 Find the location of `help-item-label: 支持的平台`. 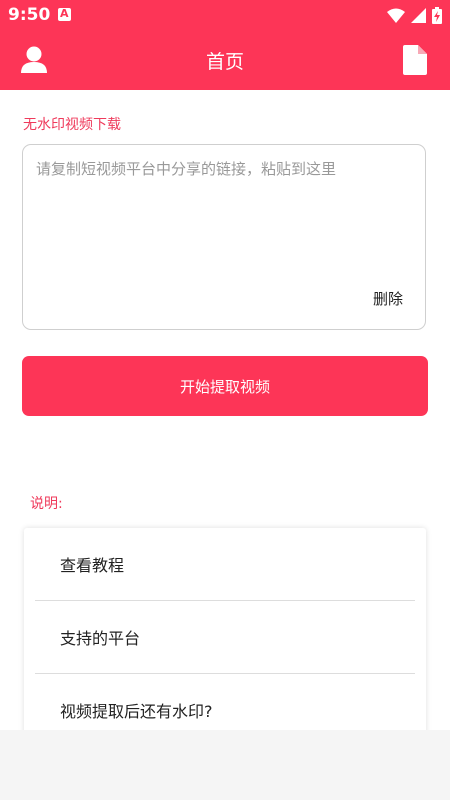

help-item-label: 支持的平台 is located at coordinates (100, 638).